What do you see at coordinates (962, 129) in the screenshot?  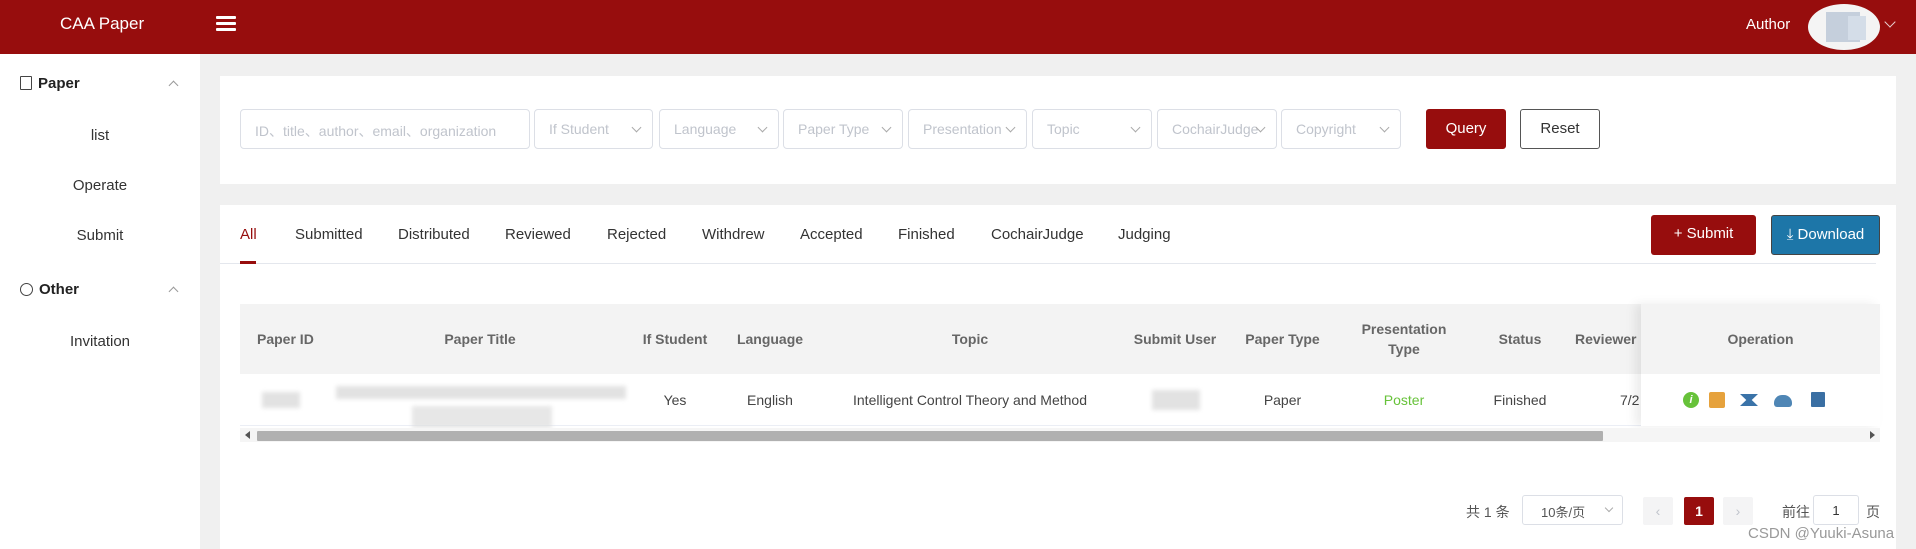 I see `select-placeholder: Presentation` at bounding box center [962, 129].